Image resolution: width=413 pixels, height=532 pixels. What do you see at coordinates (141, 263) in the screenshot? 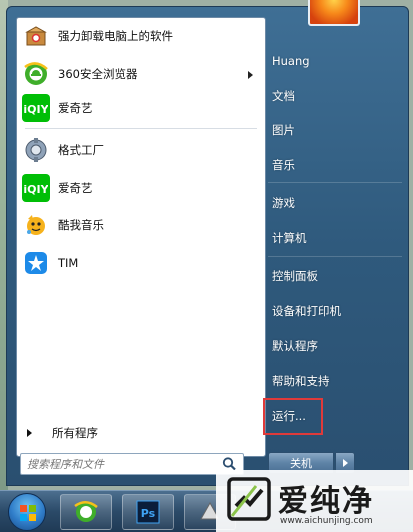
I see `program-item-tim: TIM` at bounding box center [141, 263].